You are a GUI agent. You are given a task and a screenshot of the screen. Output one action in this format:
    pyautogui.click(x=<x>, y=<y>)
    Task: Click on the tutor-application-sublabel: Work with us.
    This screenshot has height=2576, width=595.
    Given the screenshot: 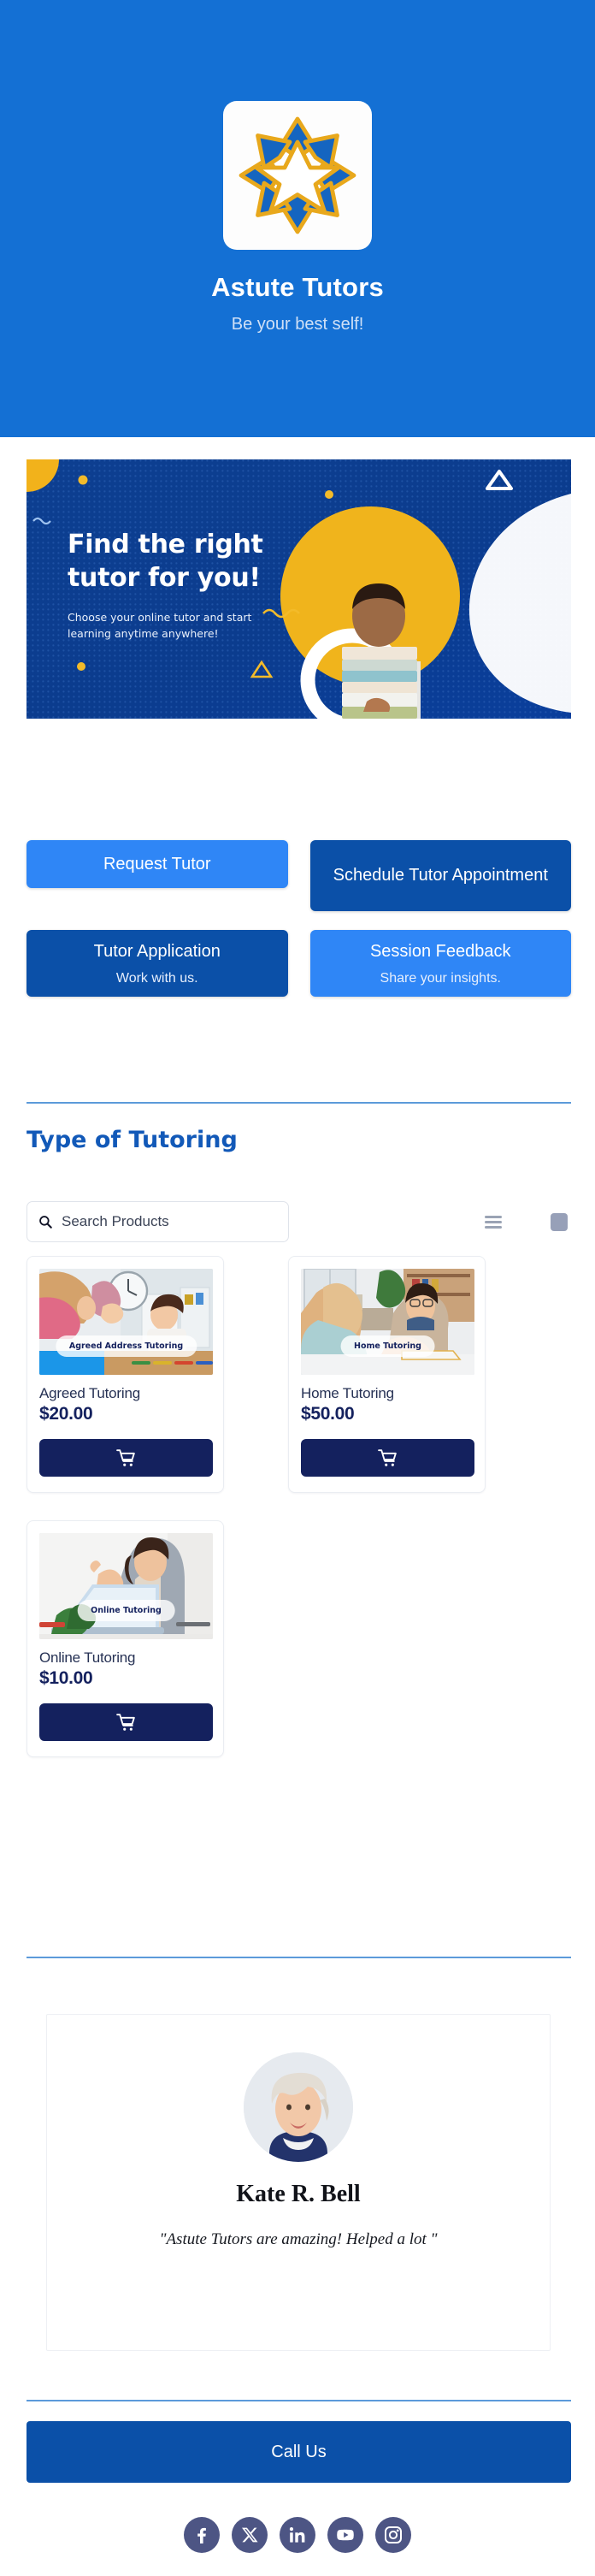 What is the action you would take?
    pyautogui.click(x=157, y=978)
    